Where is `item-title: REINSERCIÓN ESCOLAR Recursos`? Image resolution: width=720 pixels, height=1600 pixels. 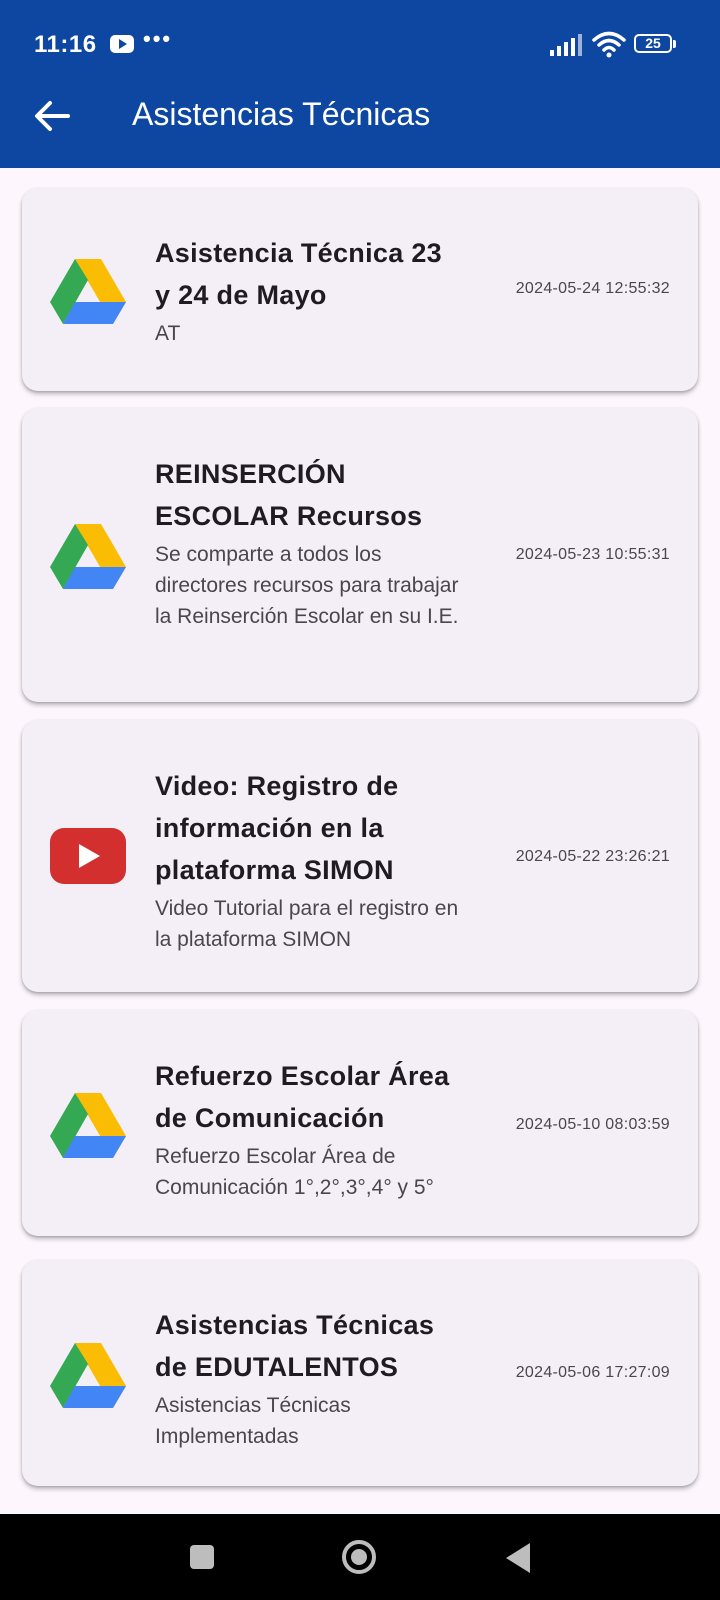
item-title: REINSERCIÓN ESCOLAR Recursos is located at coordinates (289, 495).